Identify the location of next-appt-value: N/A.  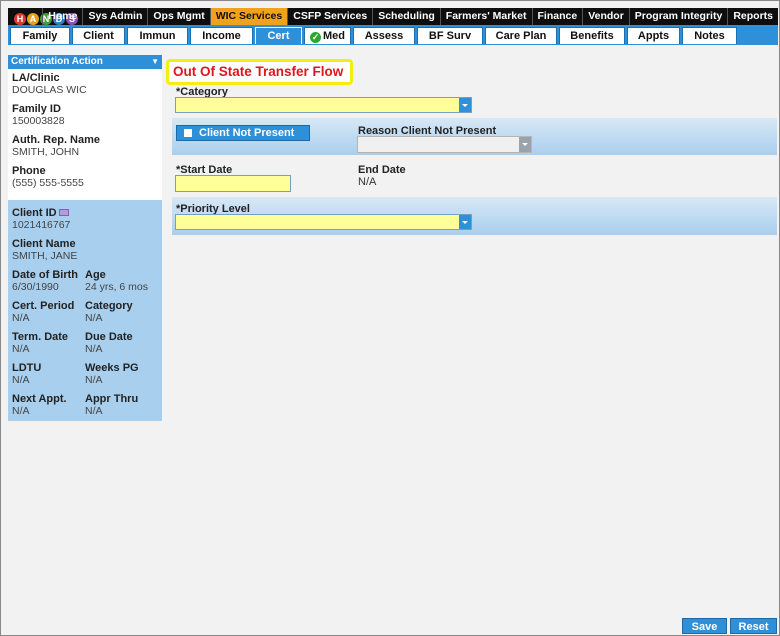
(21, 411).